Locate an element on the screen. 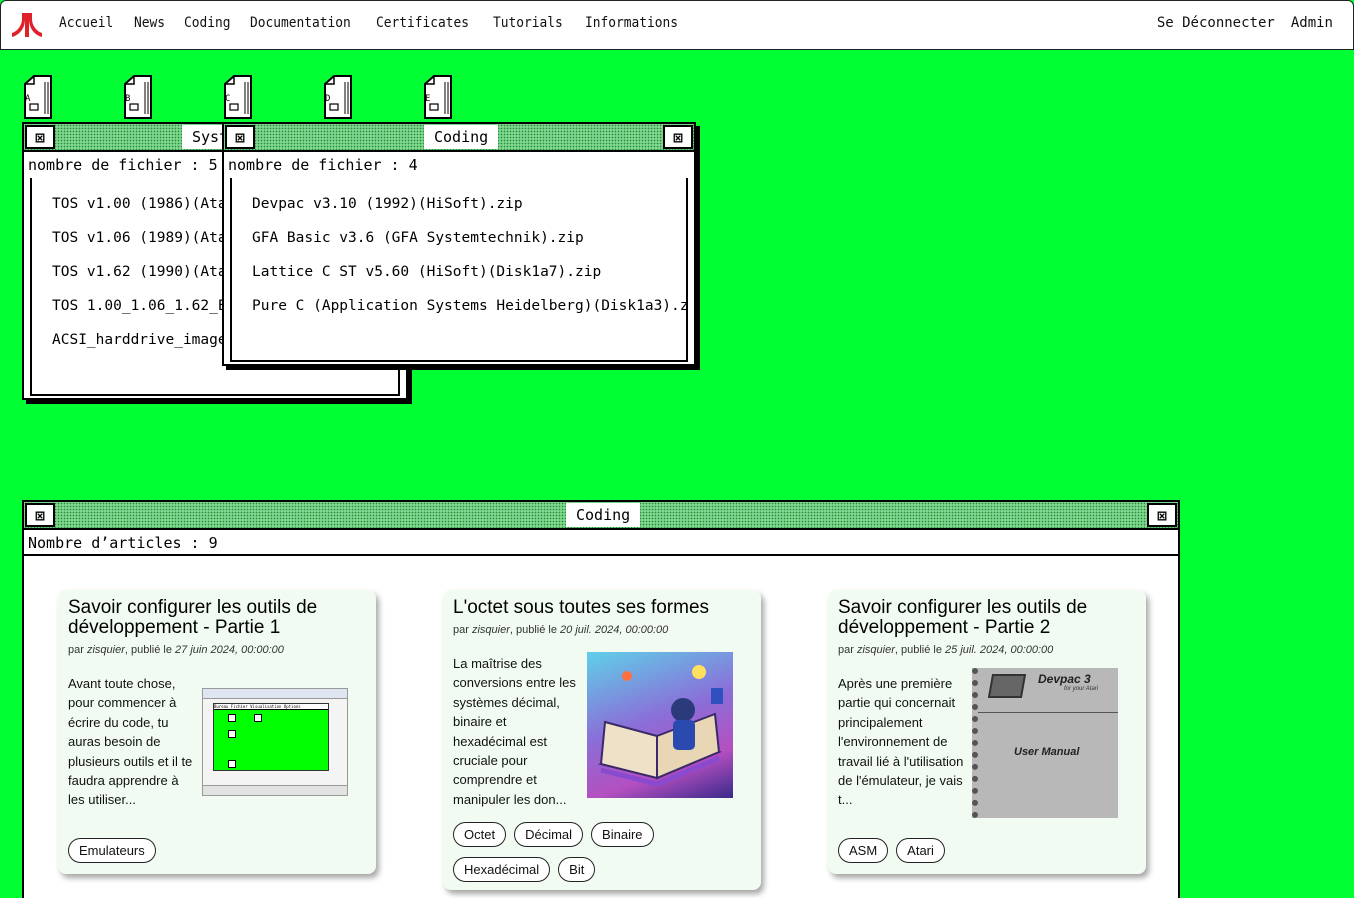 This screenshot has height=898, width=1354. drive-letter: A is located at coordinates (28, 99).